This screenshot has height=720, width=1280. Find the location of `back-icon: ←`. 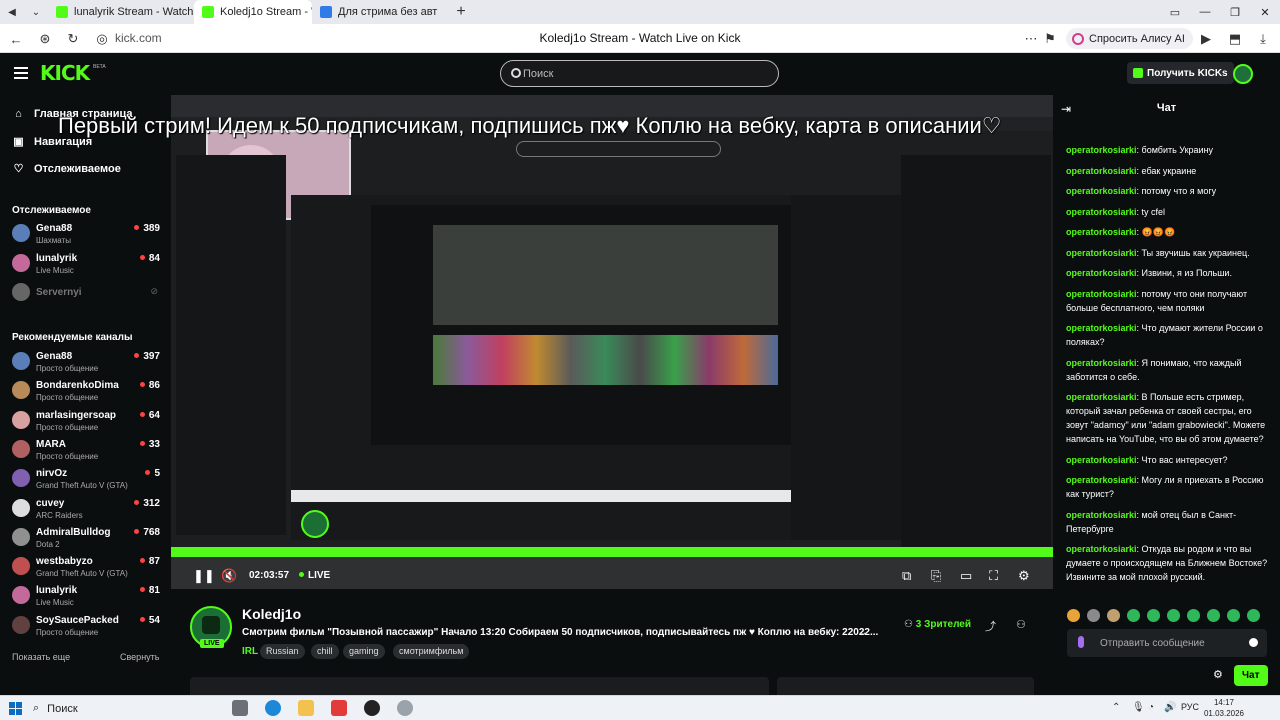

back-icon: ← is located at coordinates (16, 39).